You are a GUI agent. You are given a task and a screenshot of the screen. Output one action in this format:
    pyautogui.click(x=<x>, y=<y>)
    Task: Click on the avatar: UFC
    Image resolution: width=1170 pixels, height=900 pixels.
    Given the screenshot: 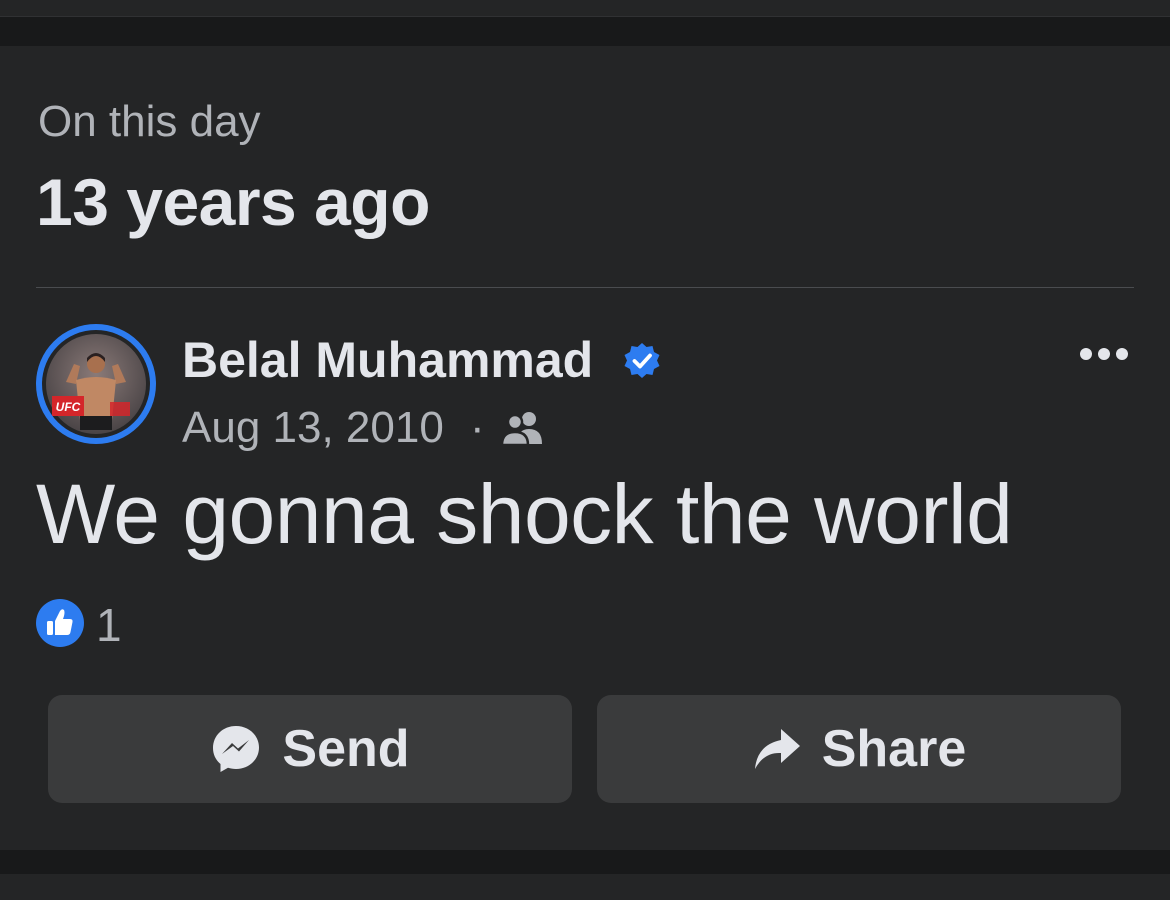 What is the action you would take?
    pyautogui.click(x=96, y=384)
    